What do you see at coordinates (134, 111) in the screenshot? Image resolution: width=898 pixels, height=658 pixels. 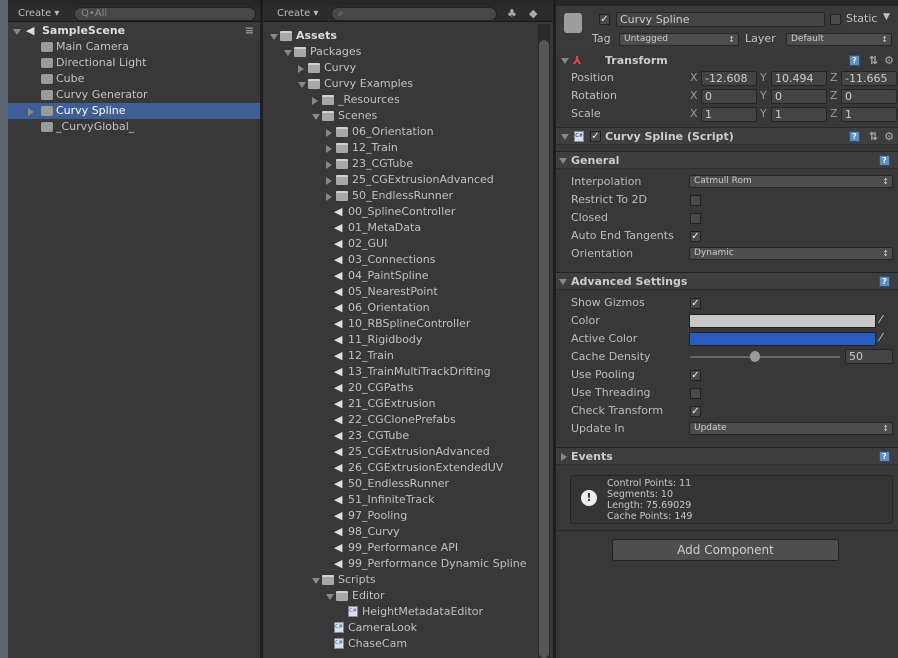 I see `hierarchy-item: Curvy Spline` at bounding box center [134, 111].